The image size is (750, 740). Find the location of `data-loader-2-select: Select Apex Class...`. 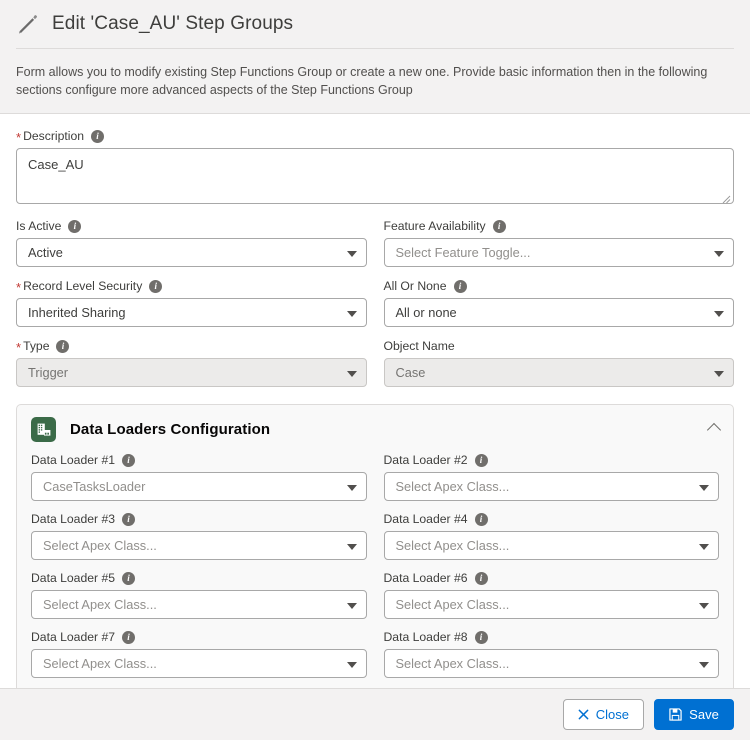

data-loader-2-select: Select Apex Class... is located at coordinates (551, 487).